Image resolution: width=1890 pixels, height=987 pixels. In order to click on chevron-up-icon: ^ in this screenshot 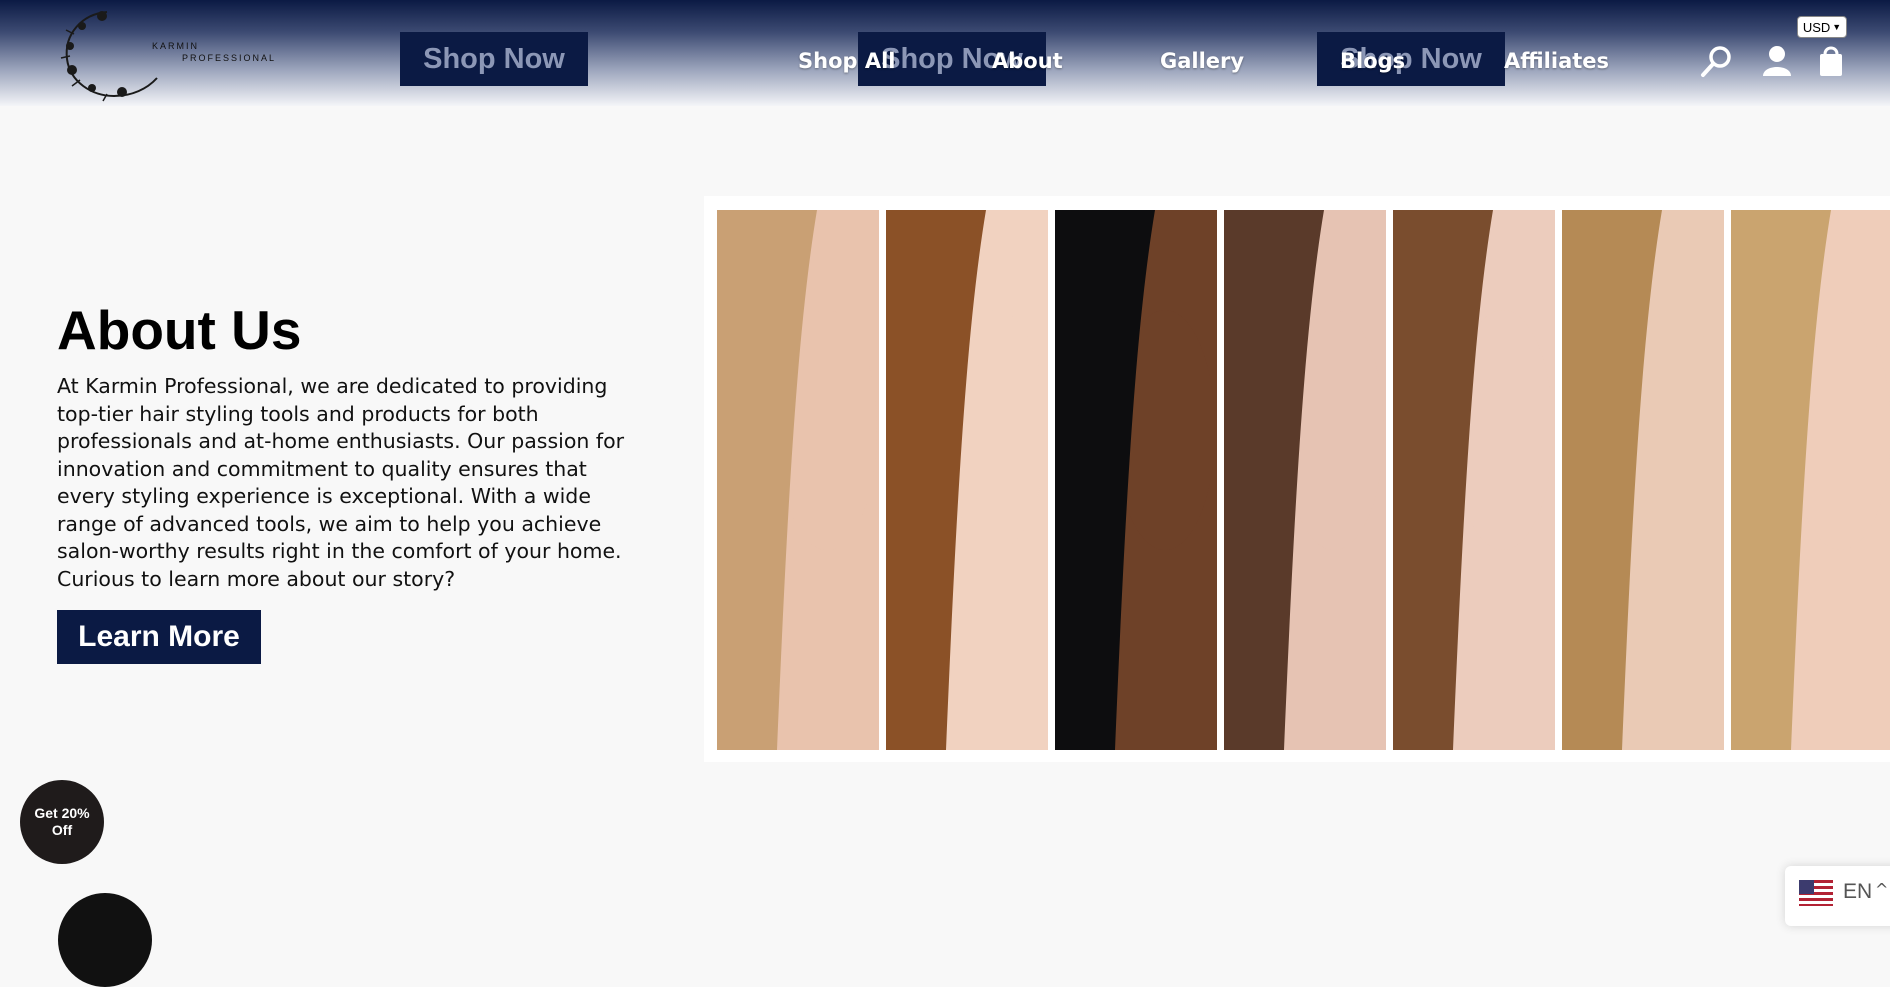, I will do `click(1882, 889)`.